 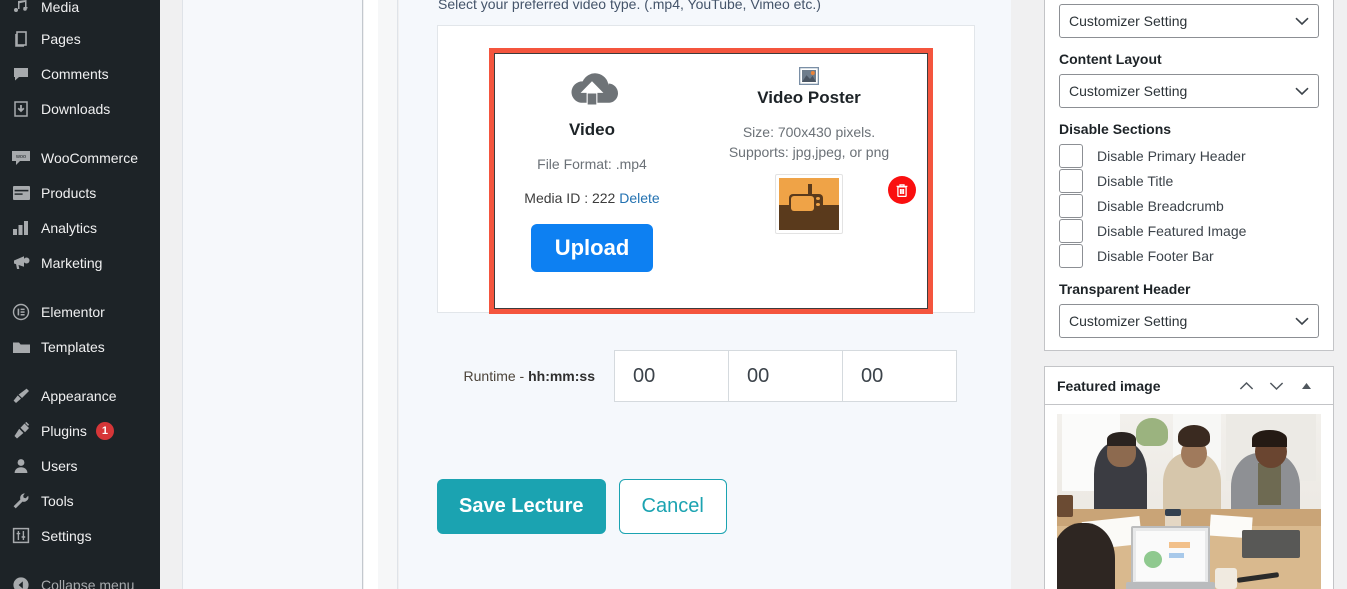 What do you see at coordinates (1071, 256) in the screenshot?
I see `checkbox-disable-footer-bar` at bounding box center [1071, 256].